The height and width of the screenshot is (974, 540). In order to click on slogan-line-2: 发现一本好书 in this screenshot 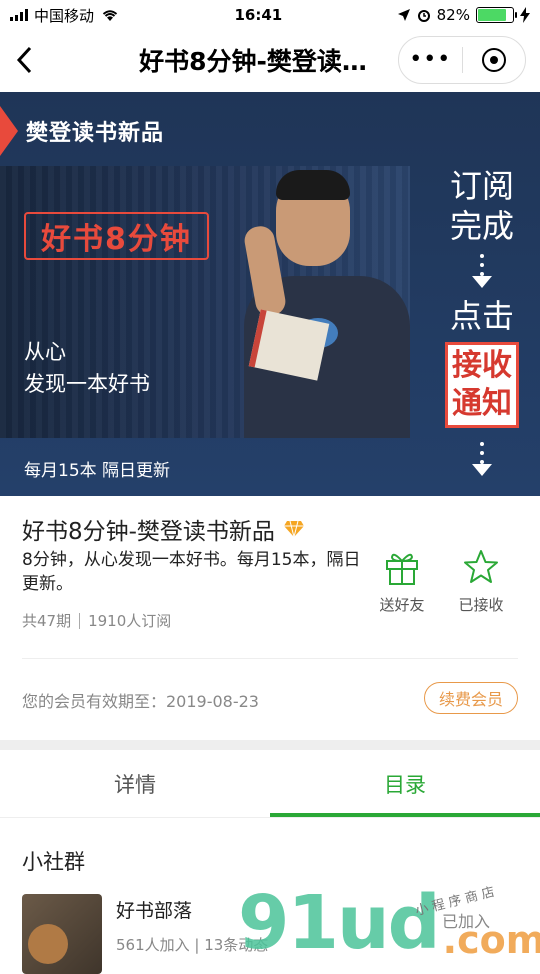, I will do `click(87, 384)`.